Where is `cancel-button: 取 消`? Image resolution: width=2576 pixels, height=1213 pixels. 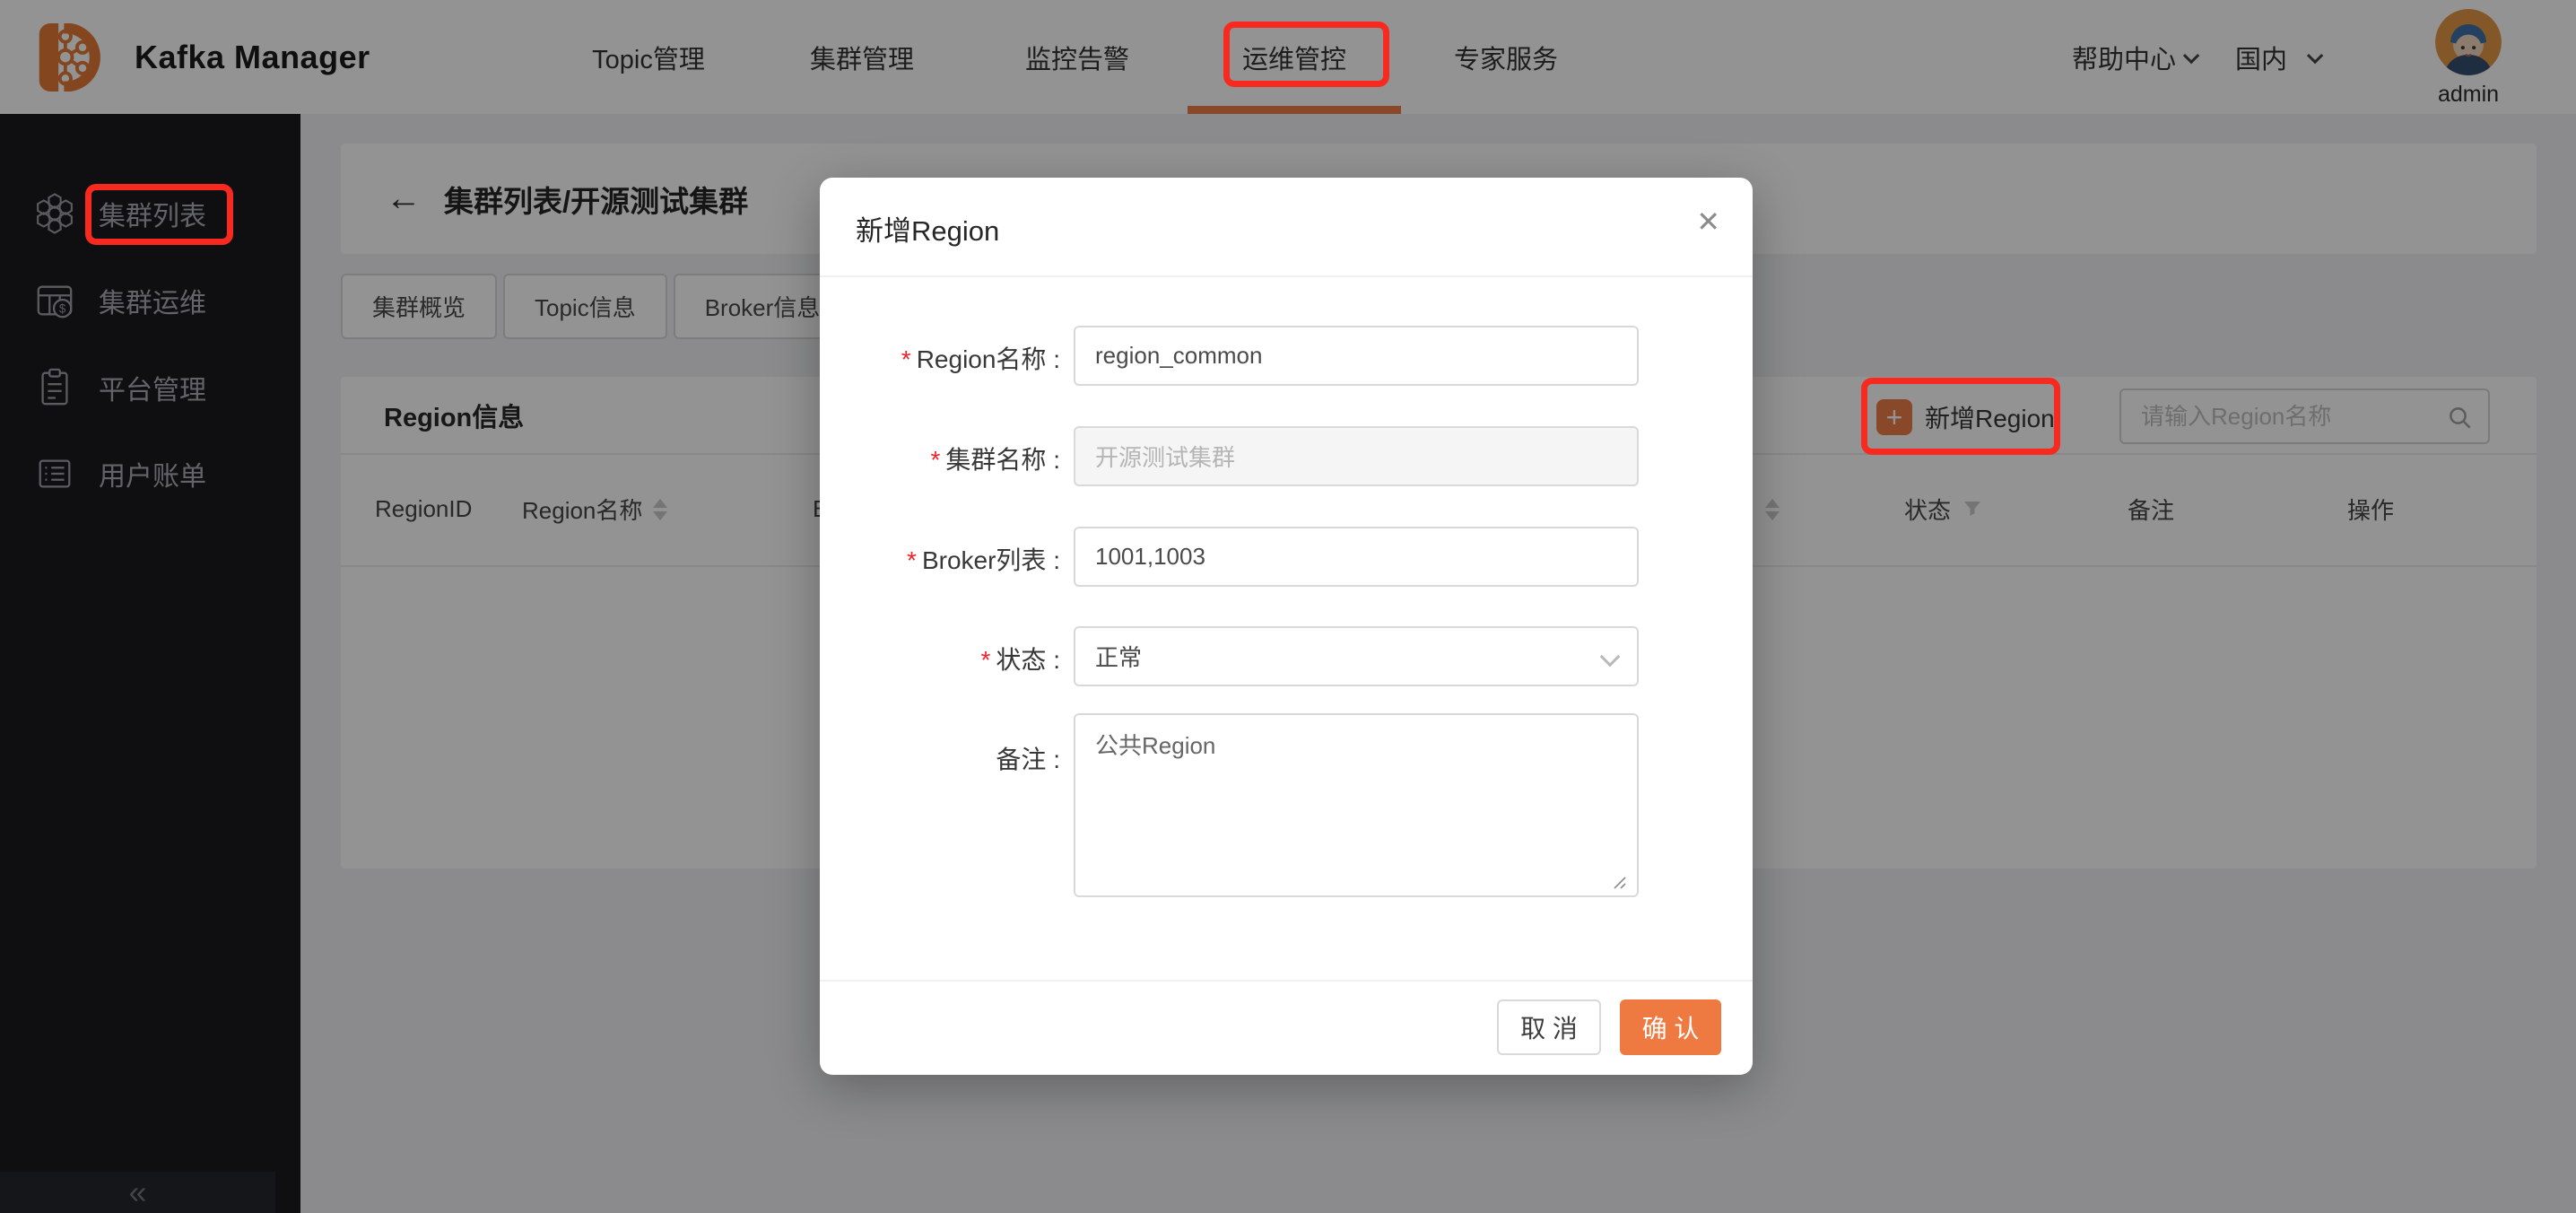 cancel-button: 取 消 is located at coordinates (1549, 1027).